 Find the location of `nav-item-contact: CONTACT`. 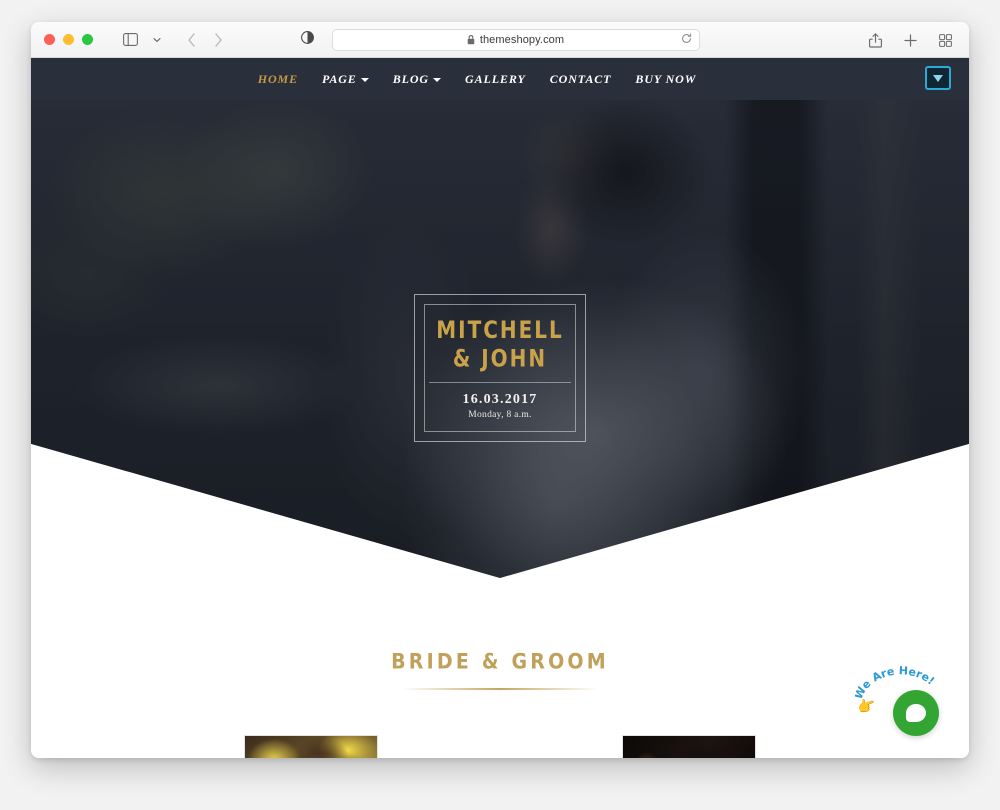

nav-item-contact: CONTACT is located at coordinates (581, 79).